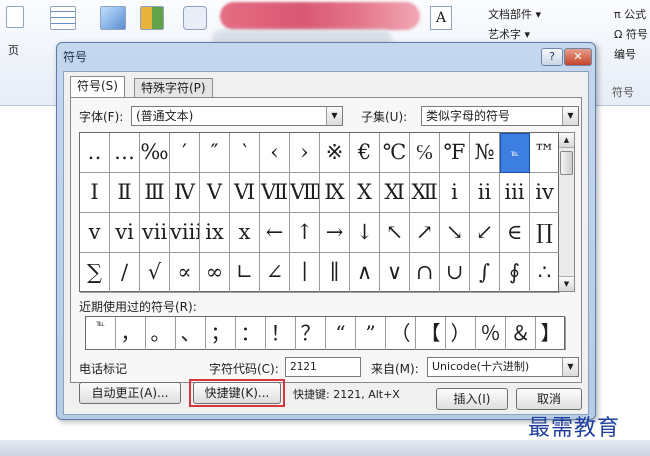  What do you see at coordinates (113, 18) in the screenshot?
I see `picture-icon` at bounding box center [113, 18].